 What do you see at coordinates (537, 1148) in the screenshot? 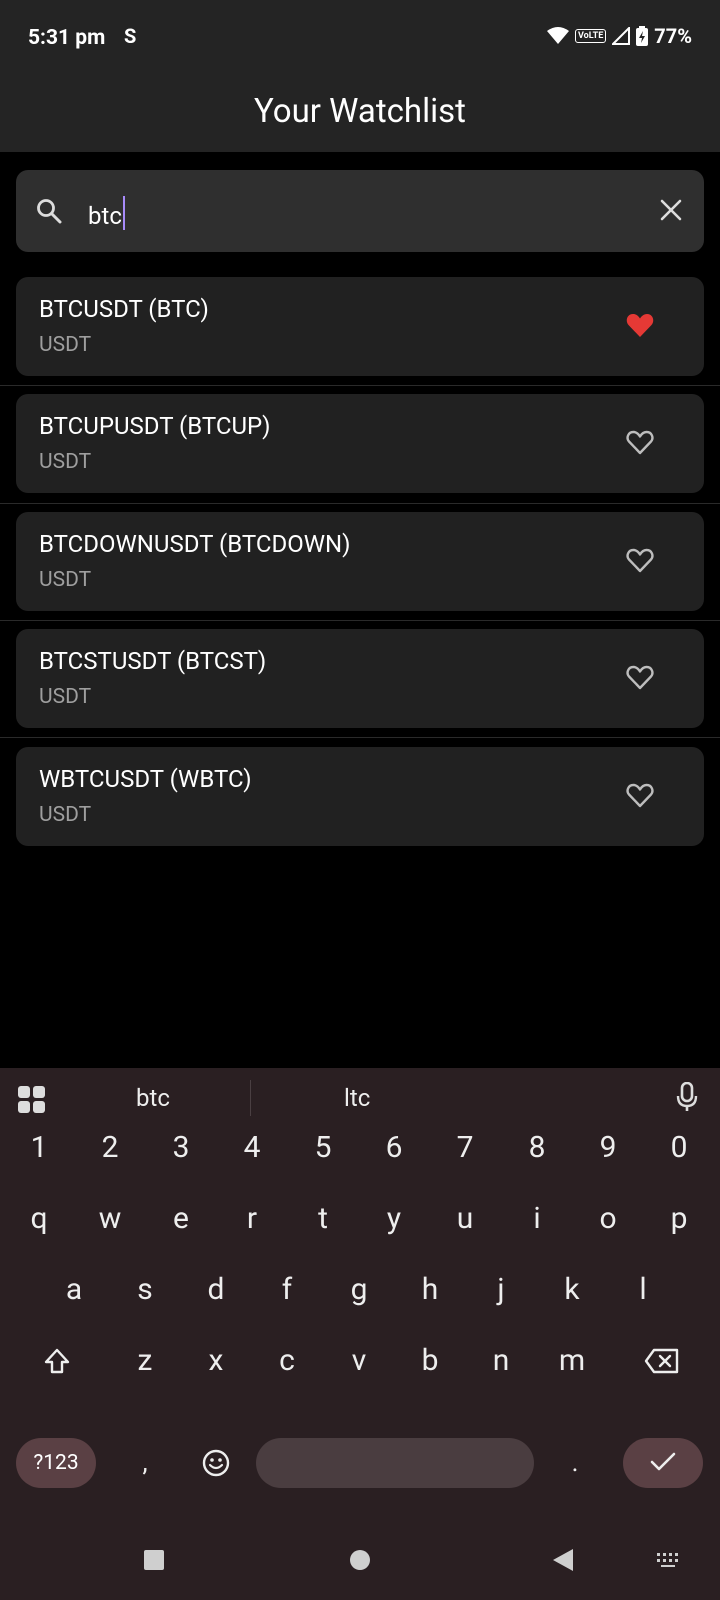
I see `key-8: 8` at bounding box center [537, 1148].